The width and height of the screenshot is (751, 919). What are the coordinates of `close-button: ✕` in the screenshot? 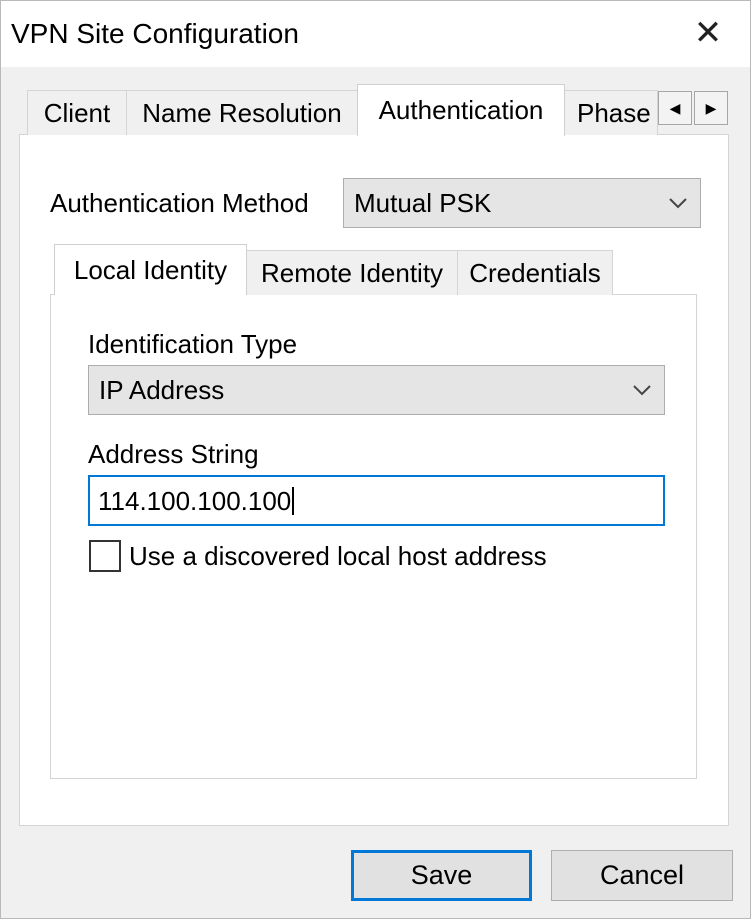 It's located at (708, 33).